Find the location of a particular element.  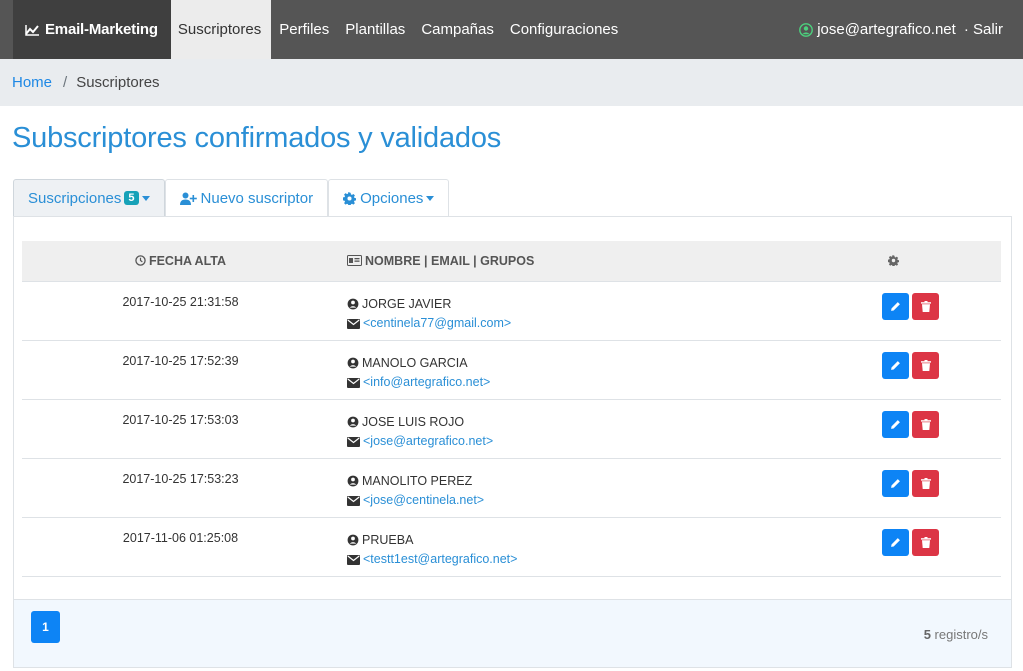

header-fecha-alta-label: FECHA ALTA is located at coordinates (187, 260).